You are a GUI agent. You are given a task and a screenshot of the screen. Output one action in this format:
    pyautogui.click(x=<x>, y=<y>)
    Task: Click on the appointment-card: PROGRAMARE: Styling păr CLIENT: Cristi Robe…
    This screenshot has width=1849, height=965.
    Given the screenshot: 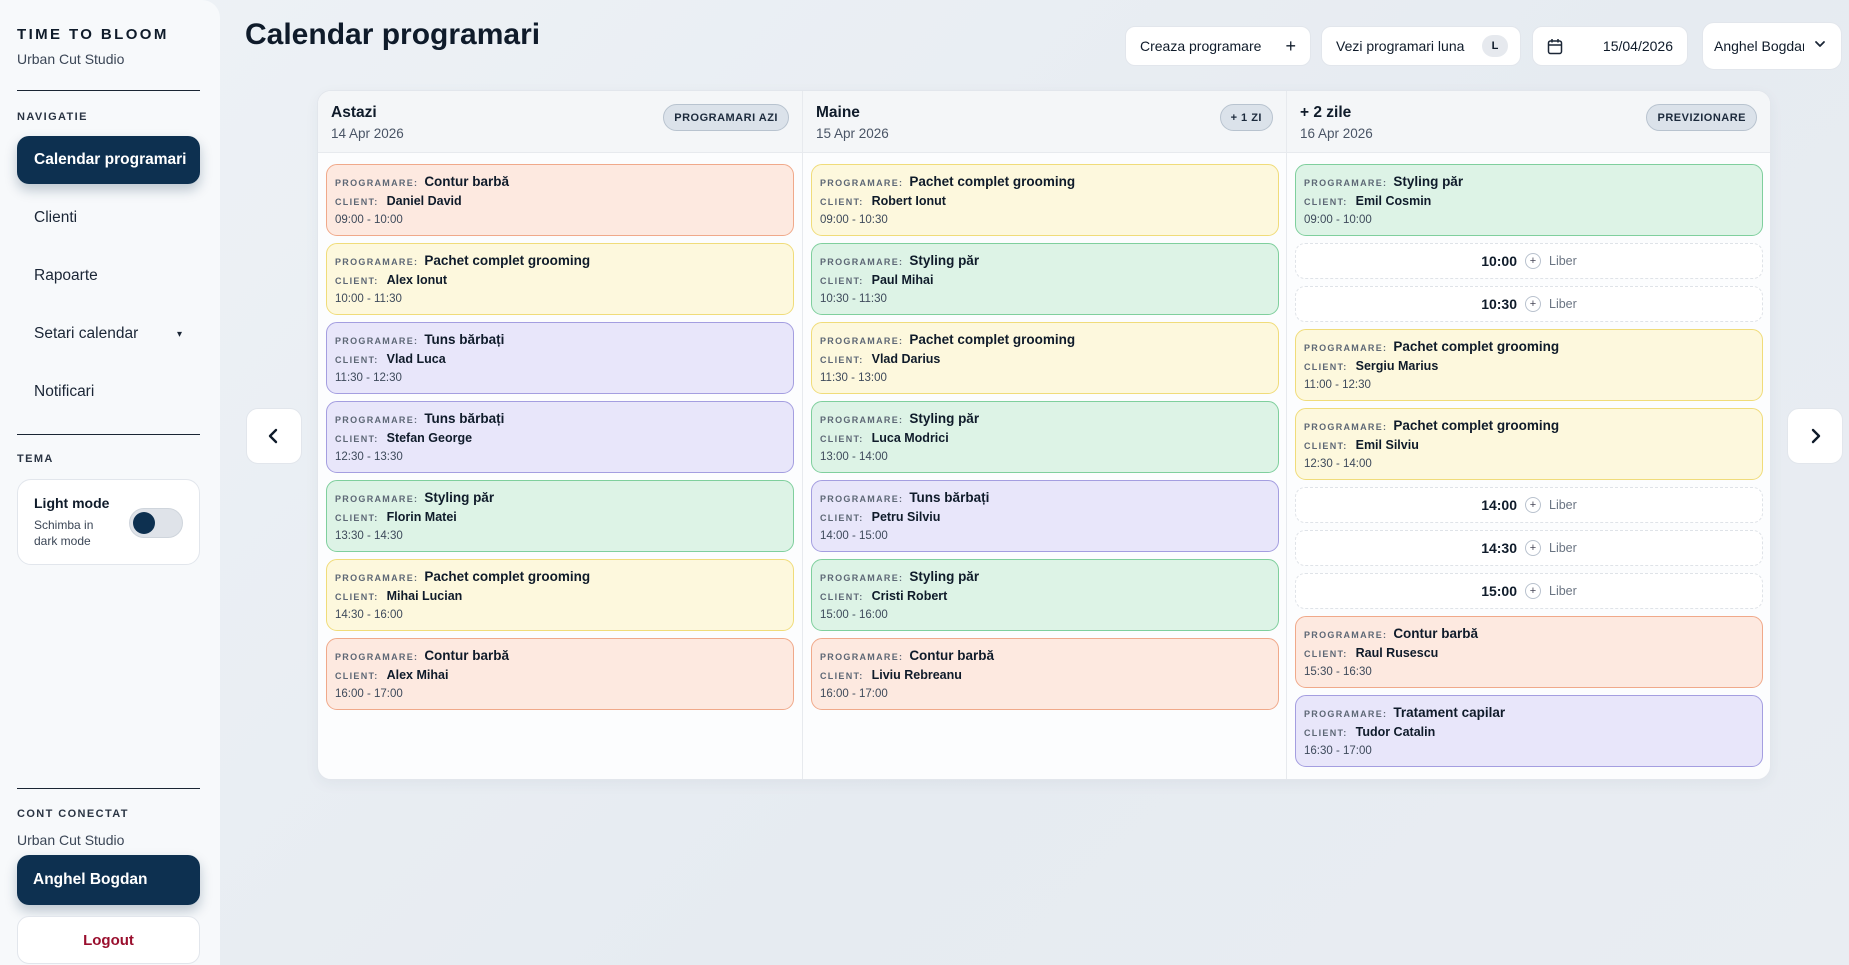 What is the action you would take?
    pyautogui.click(x=1045, y=595)
    